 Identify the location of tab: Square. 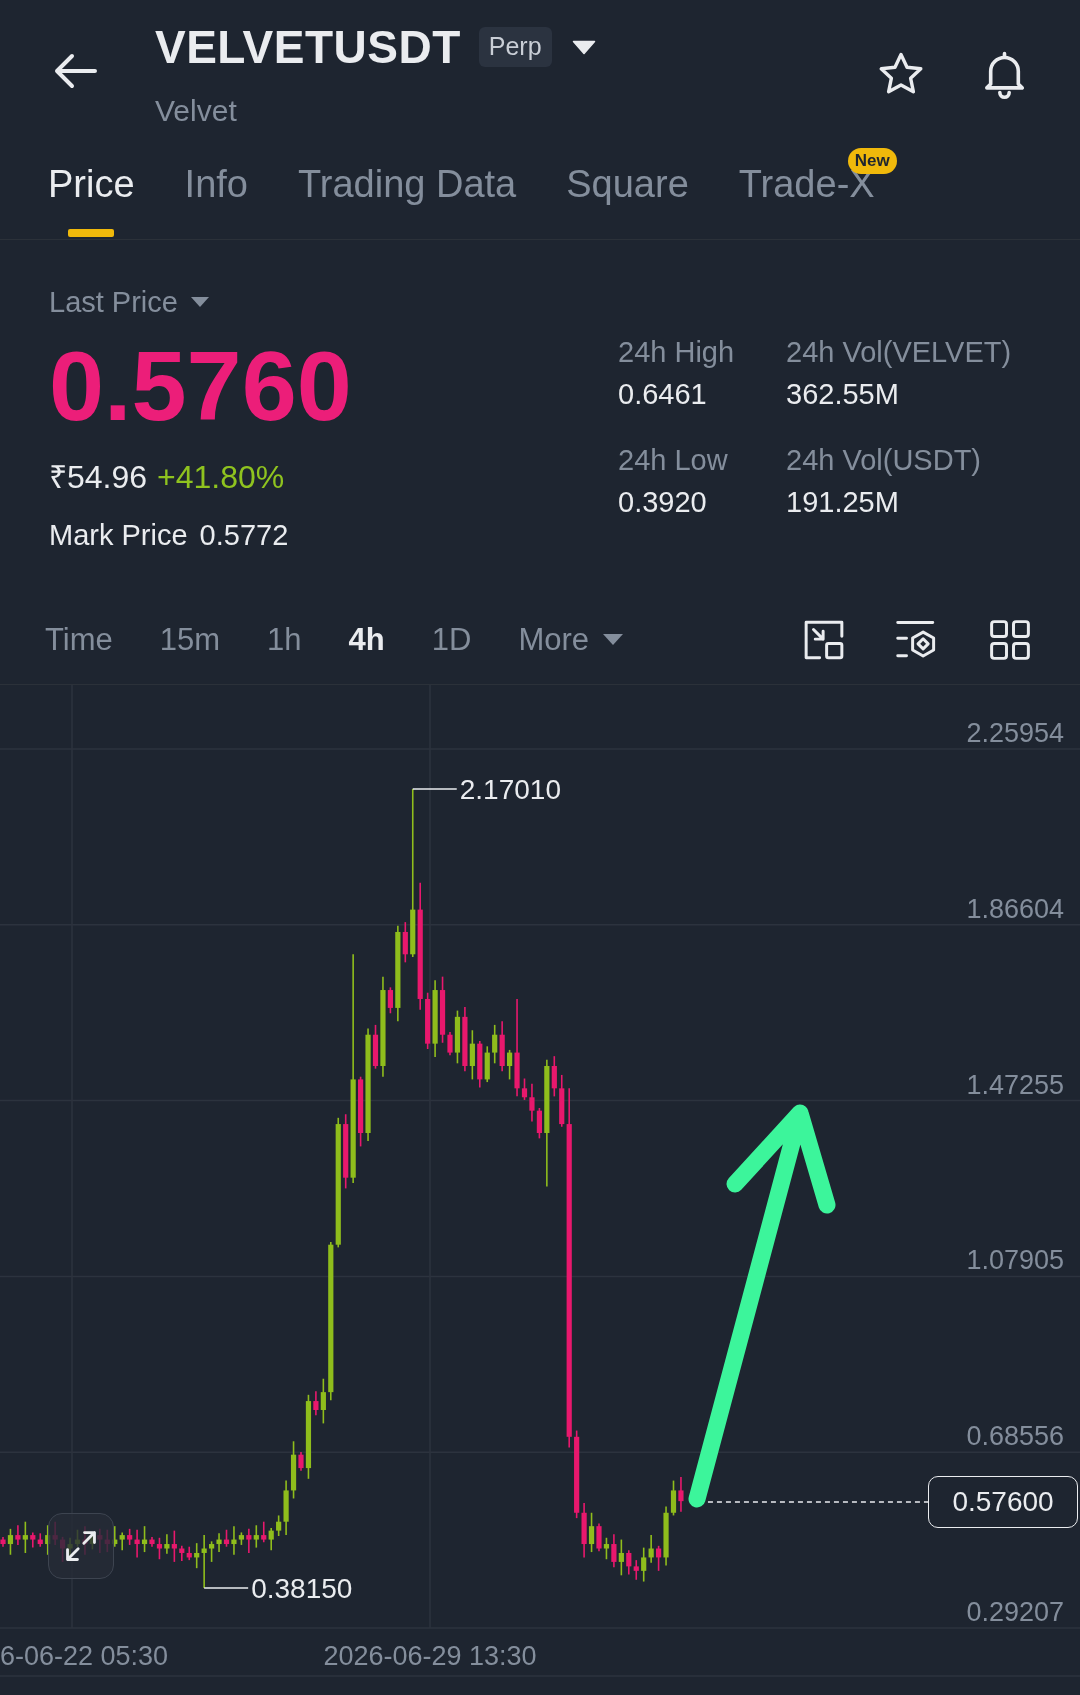
(627, 184).